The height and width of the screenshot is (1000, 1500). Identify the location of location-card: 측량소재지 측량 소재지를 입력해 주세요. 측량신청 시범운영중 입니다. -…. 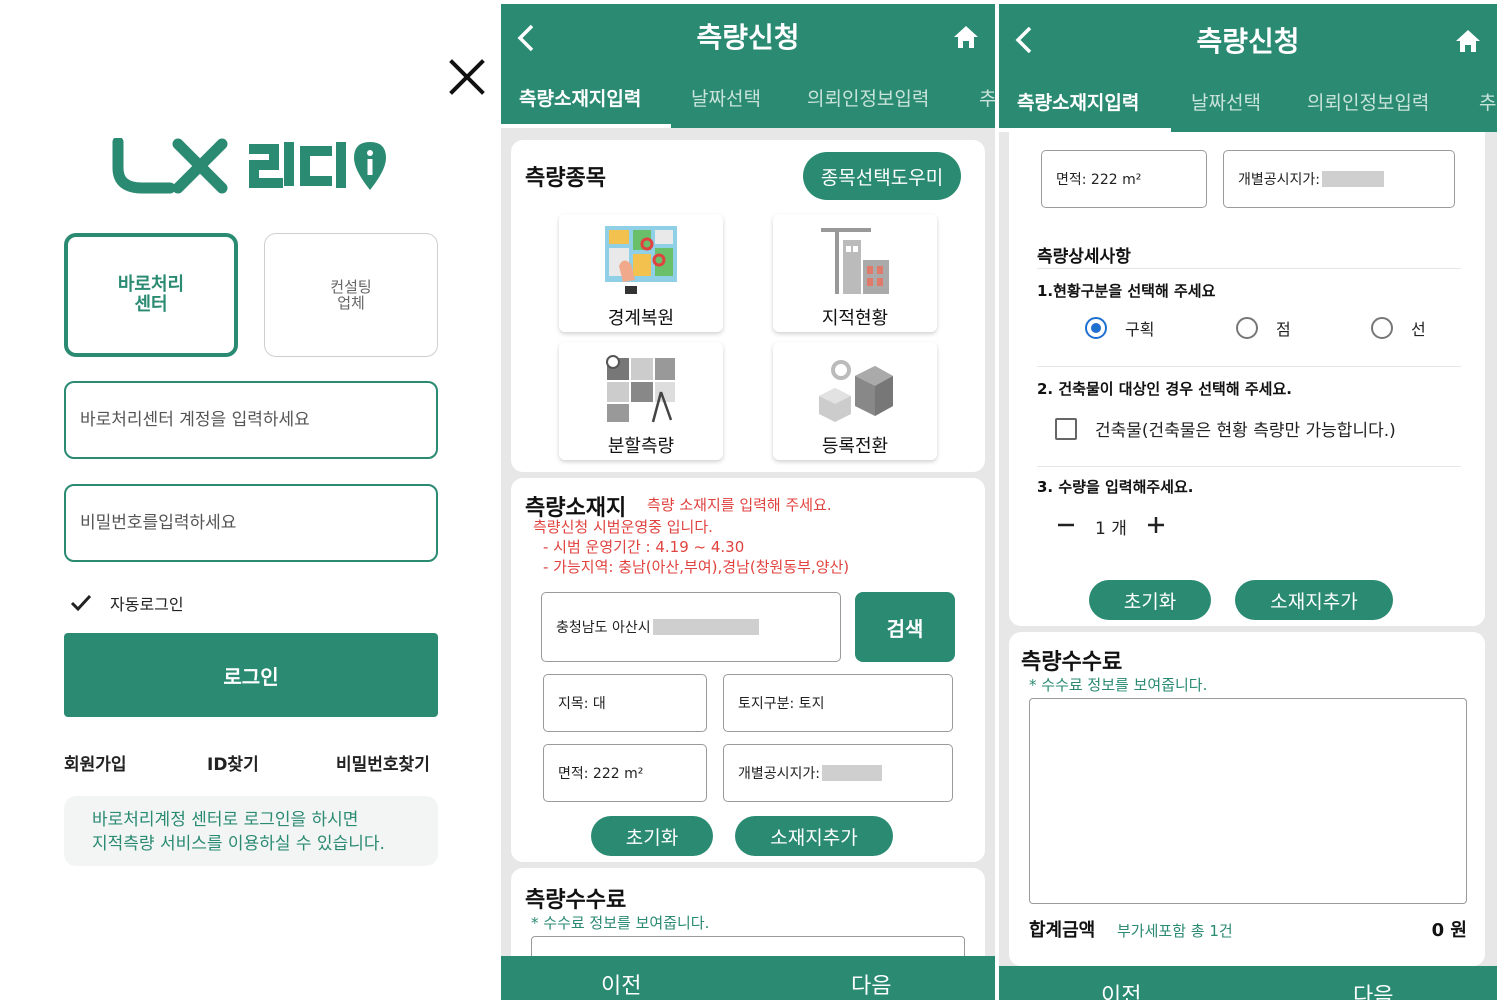
(748, 670).